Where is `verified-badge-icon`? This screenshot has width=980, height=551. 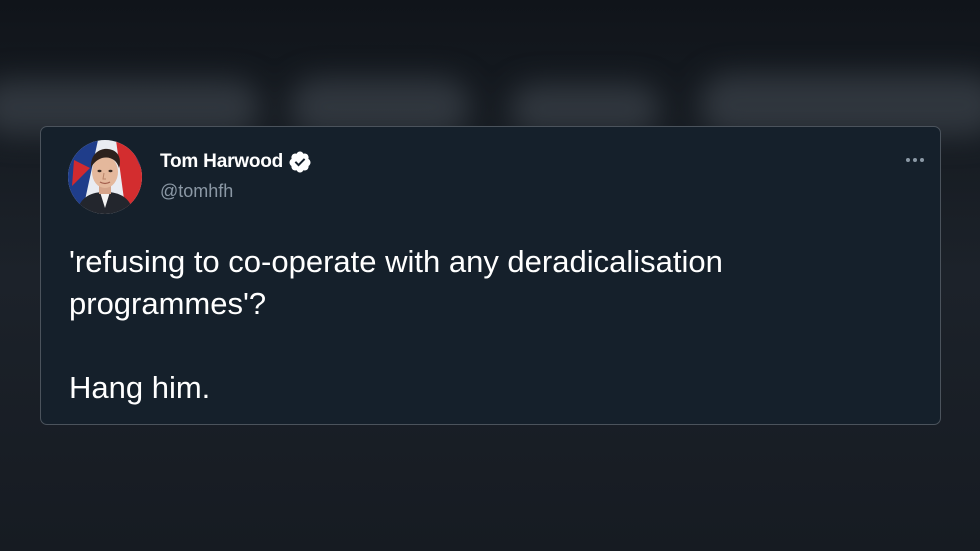 verified-badge-icon is located at coordinates (300, 162).